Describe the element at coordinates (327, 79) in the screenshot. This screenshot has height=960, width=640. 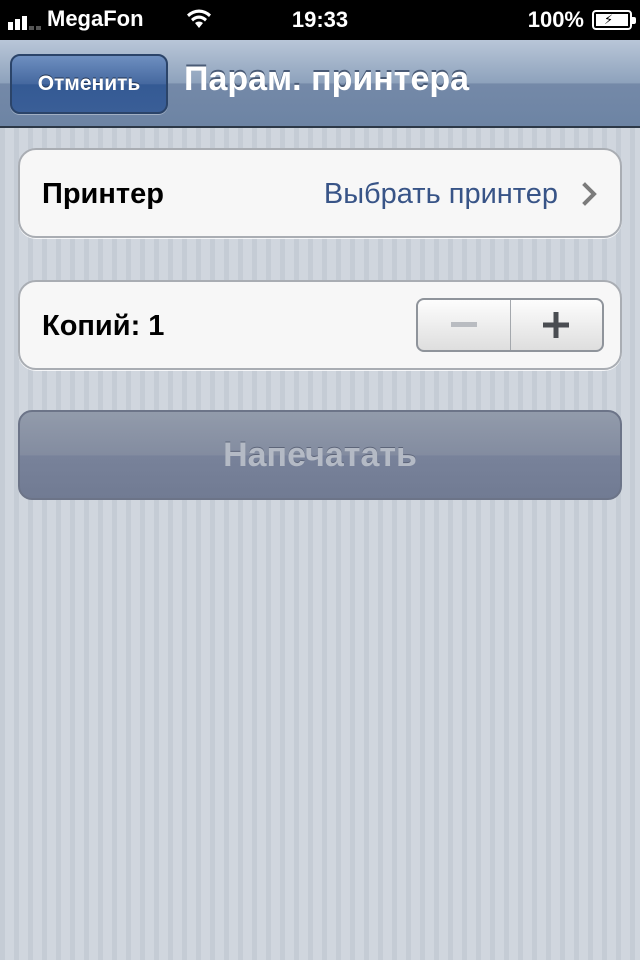
I see `page-title: Парам. принтера` at that location.